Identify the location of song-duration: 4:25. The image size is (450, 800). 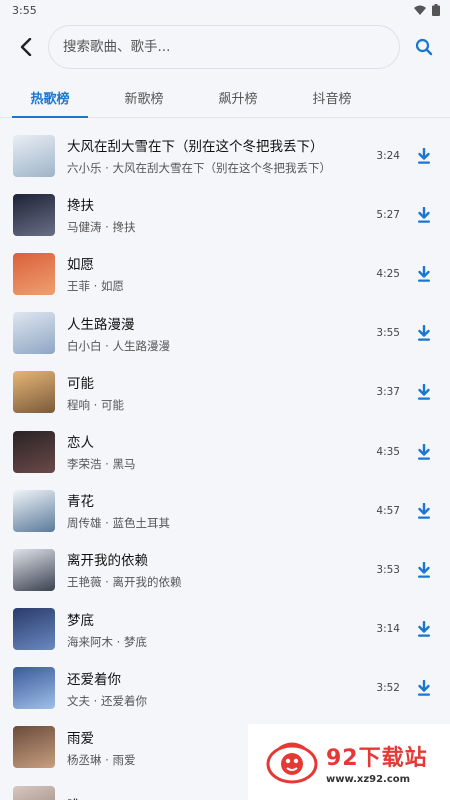
(388, 273).